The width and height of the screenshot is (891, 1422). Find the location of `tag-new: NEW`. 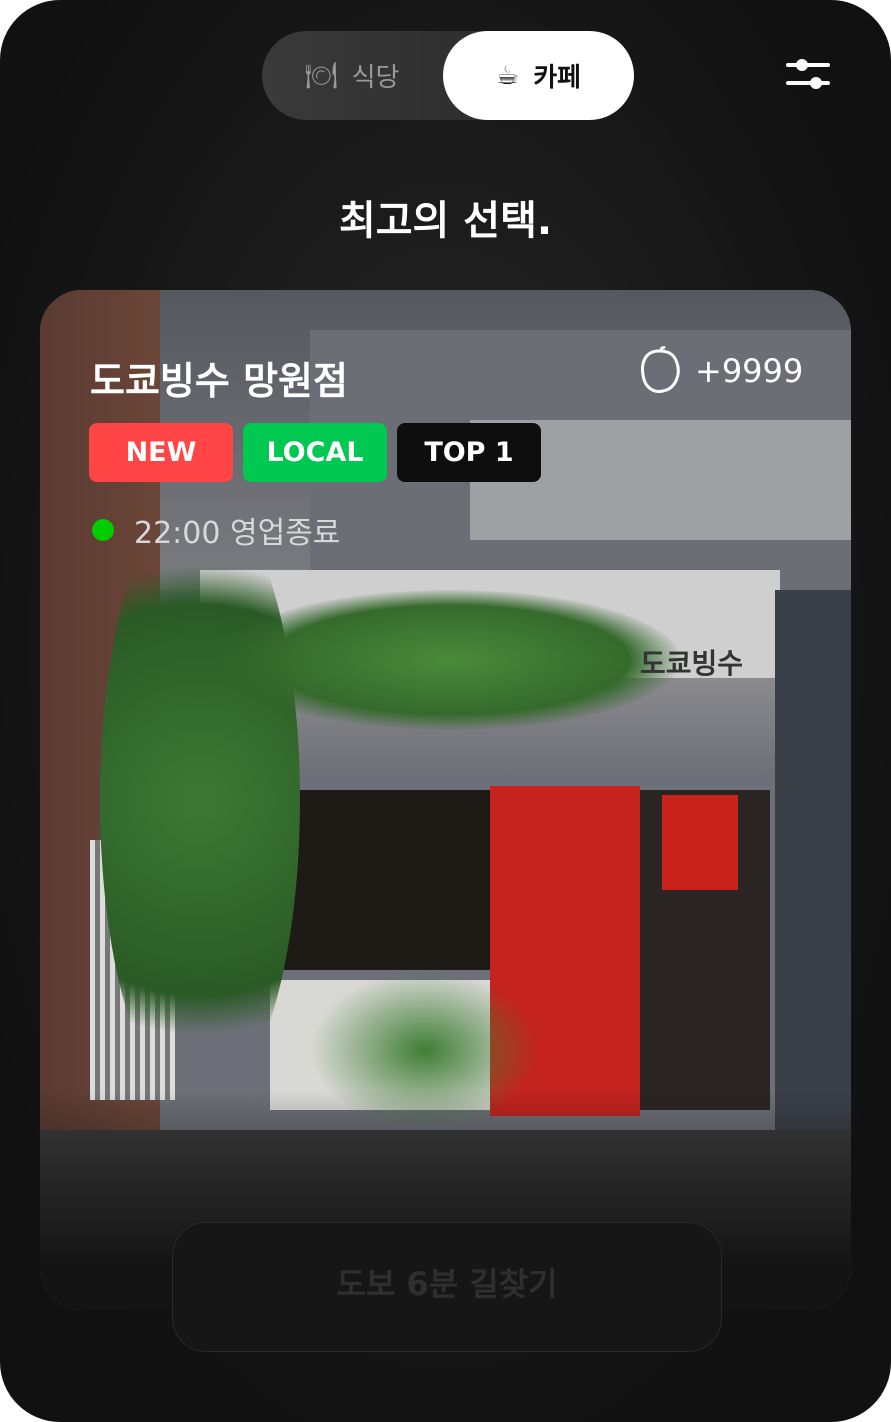

tag-new: NEW is located at coordinates (161, 452).